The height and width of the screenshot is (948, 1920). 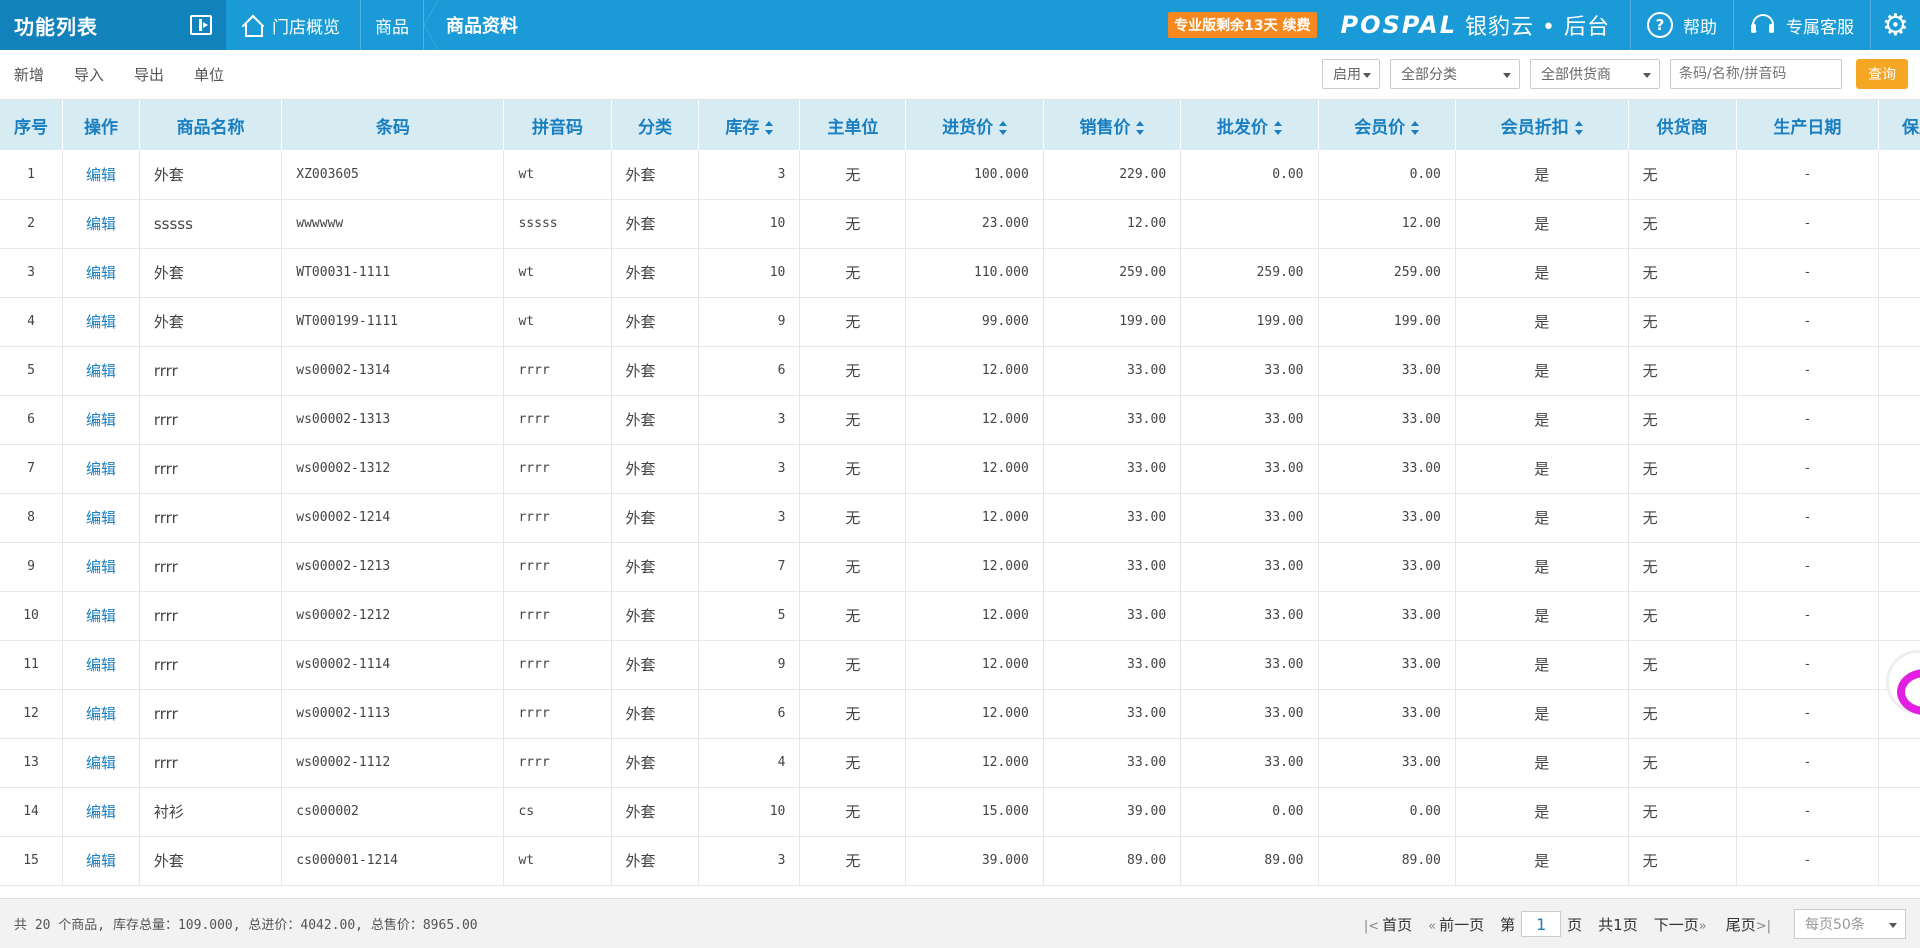 I want to click on column-header: 会员价, so click(x=1387, y=125).